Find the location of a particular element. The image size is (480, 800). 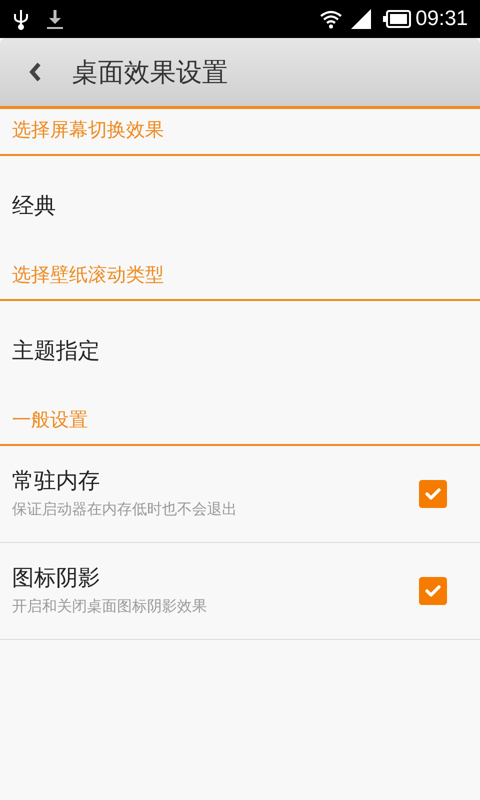

section-title: 选择屏幕切换效果 is located at coordinates (88, 131).